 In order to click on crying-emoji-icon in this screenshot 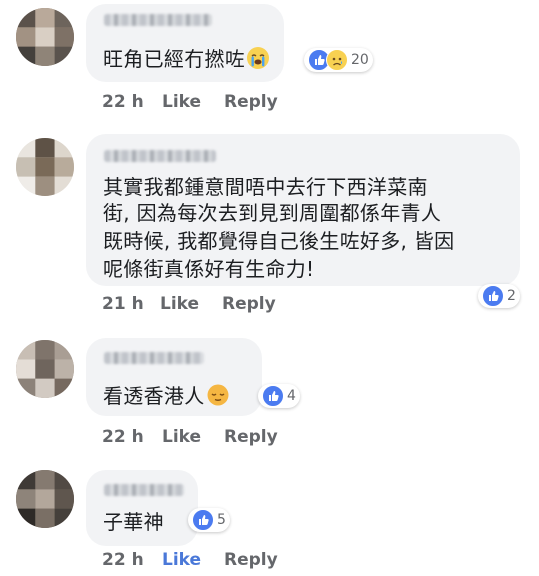, I will do `click(258, 58)`.